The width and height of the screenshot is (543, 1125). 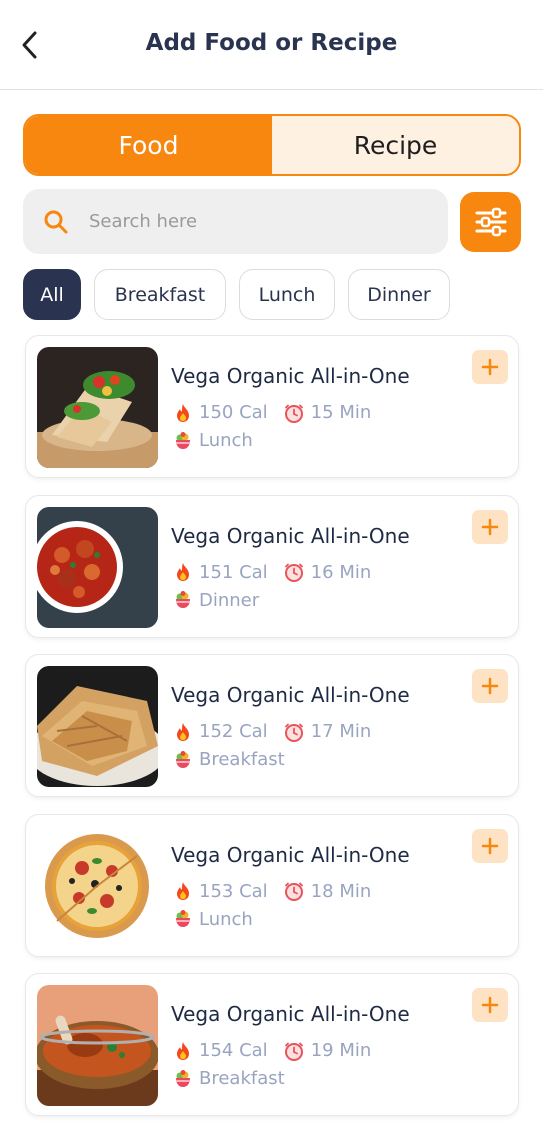 I want to click on food-stats: 154 Cal 19 Min, so click(x=272, y=1050).